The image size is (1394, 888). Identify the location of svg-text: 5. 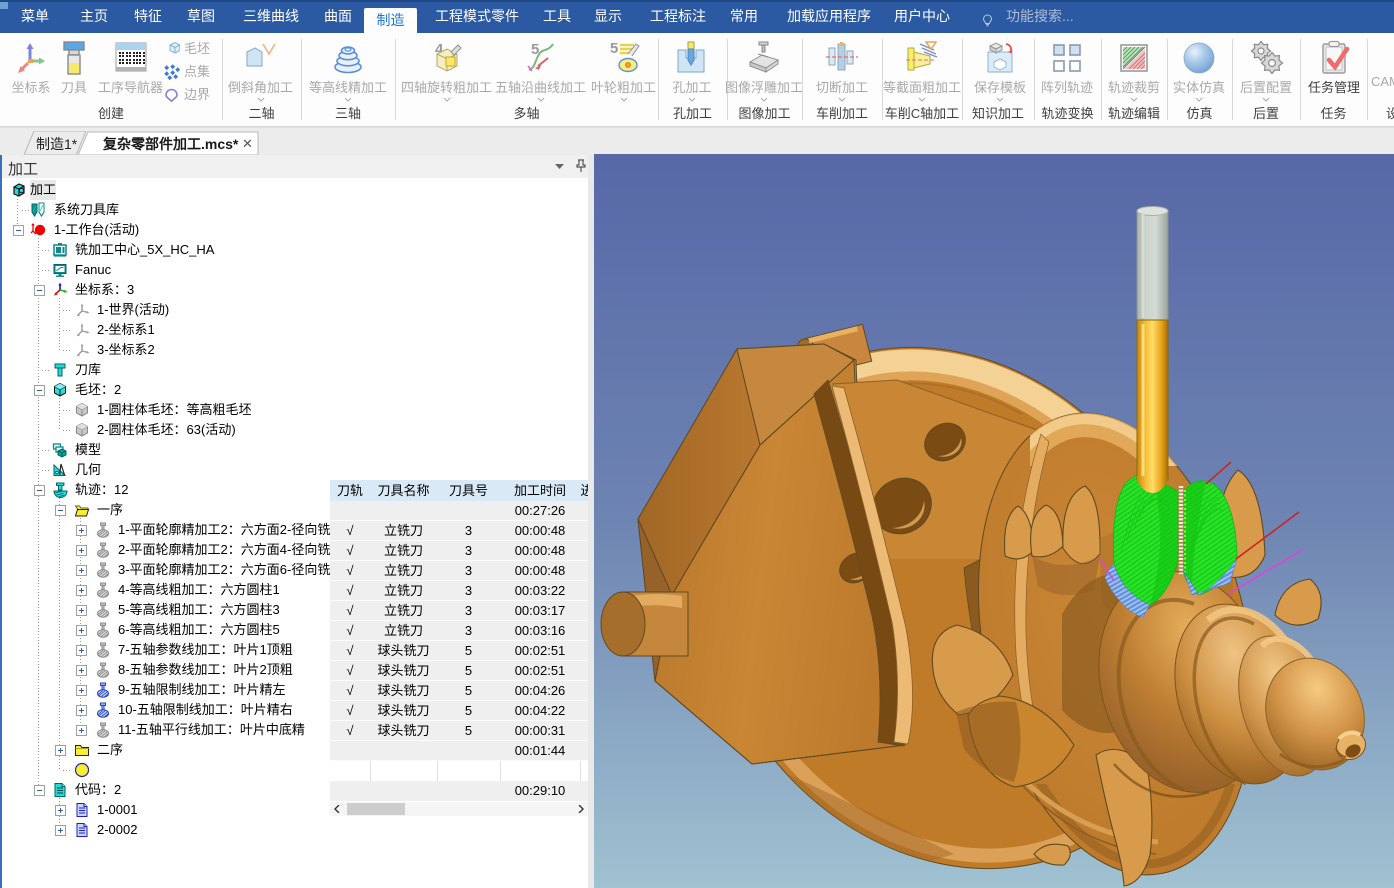
(614, 48).